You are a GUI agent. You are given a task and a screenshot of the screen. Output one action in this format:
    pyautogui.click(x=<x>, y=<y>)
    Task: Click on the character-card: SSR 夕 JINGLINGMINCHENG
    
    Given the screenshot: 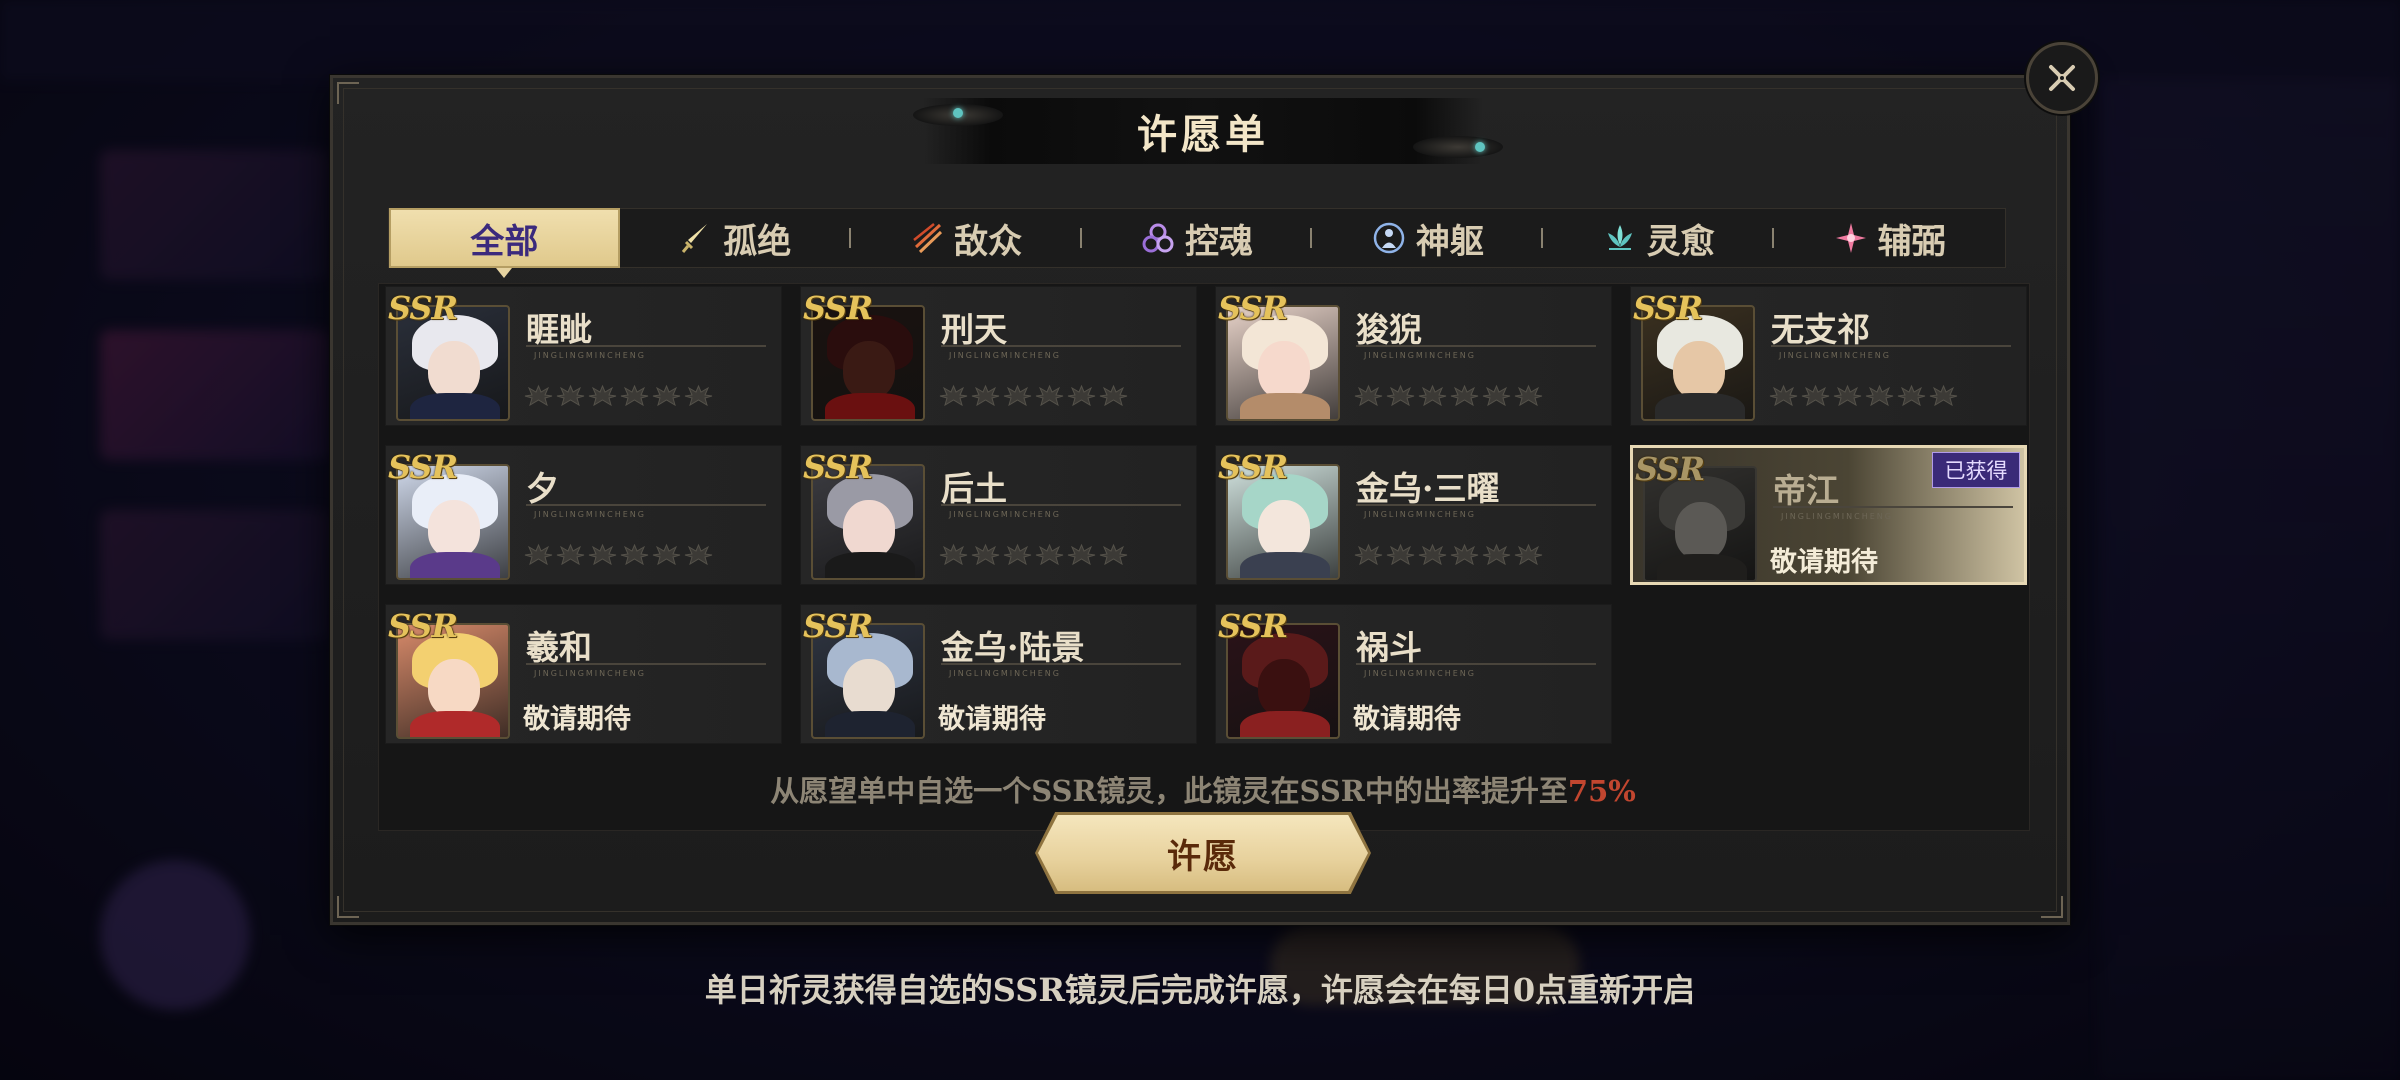 What is the action you would take?
    pyautogui.click(x=583, y=515)
    